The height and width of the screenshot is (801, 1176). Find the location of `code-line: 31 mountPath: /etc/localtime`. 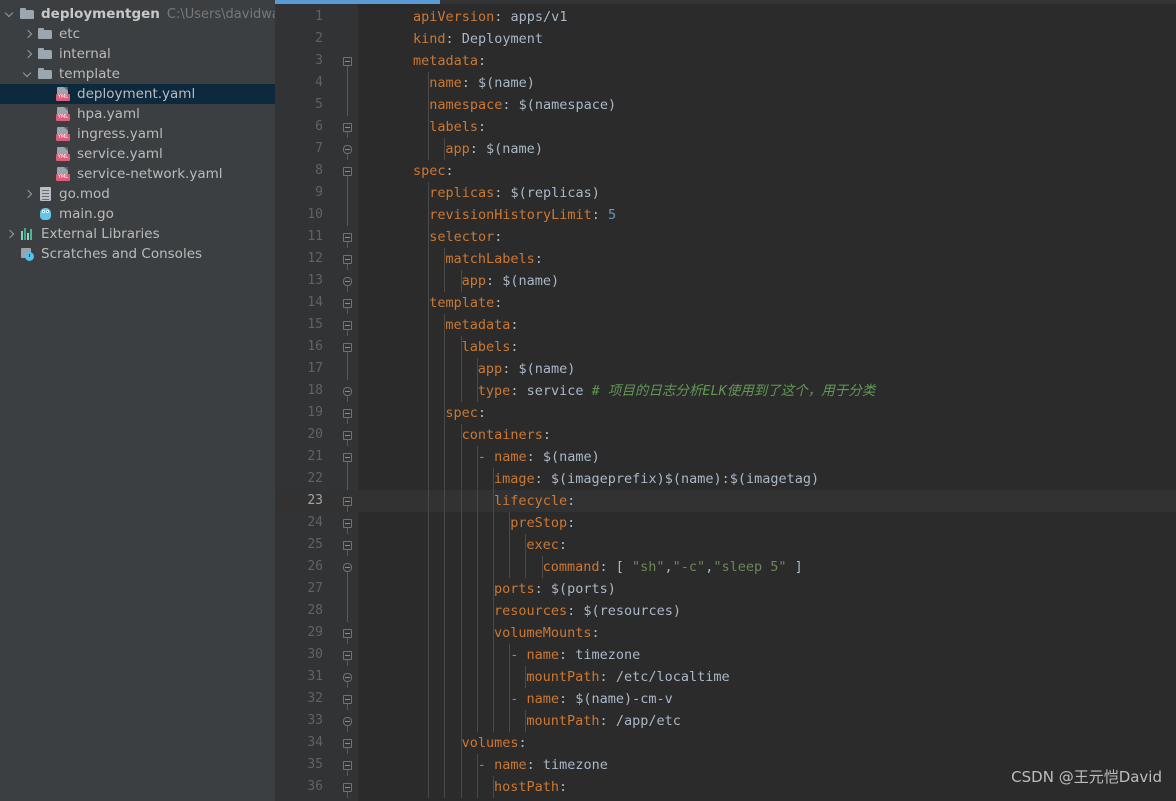

code-line: 31 mountPath: /etc/localtime is located at coordinates (725, 677).